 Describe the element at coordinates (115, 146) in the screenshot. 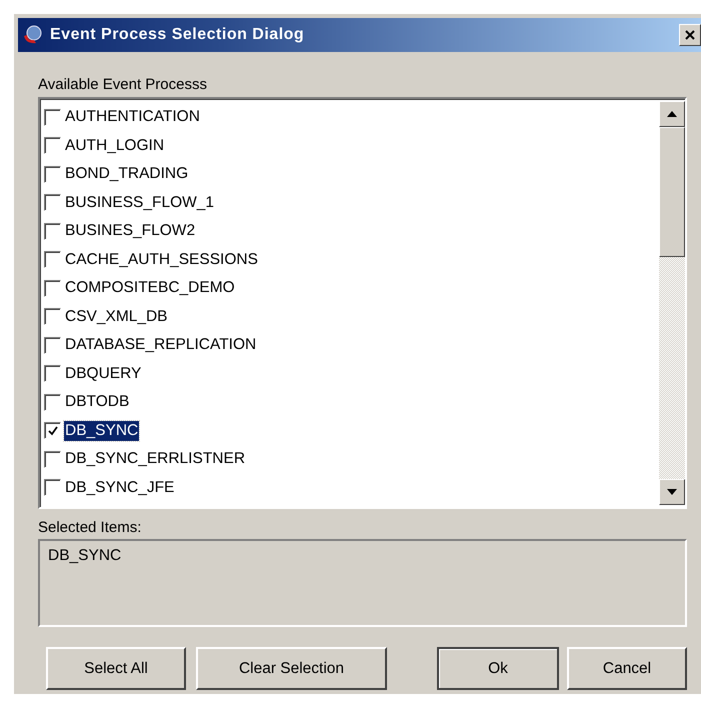

I see `list-item: AUTH_LOGIN` at that location.